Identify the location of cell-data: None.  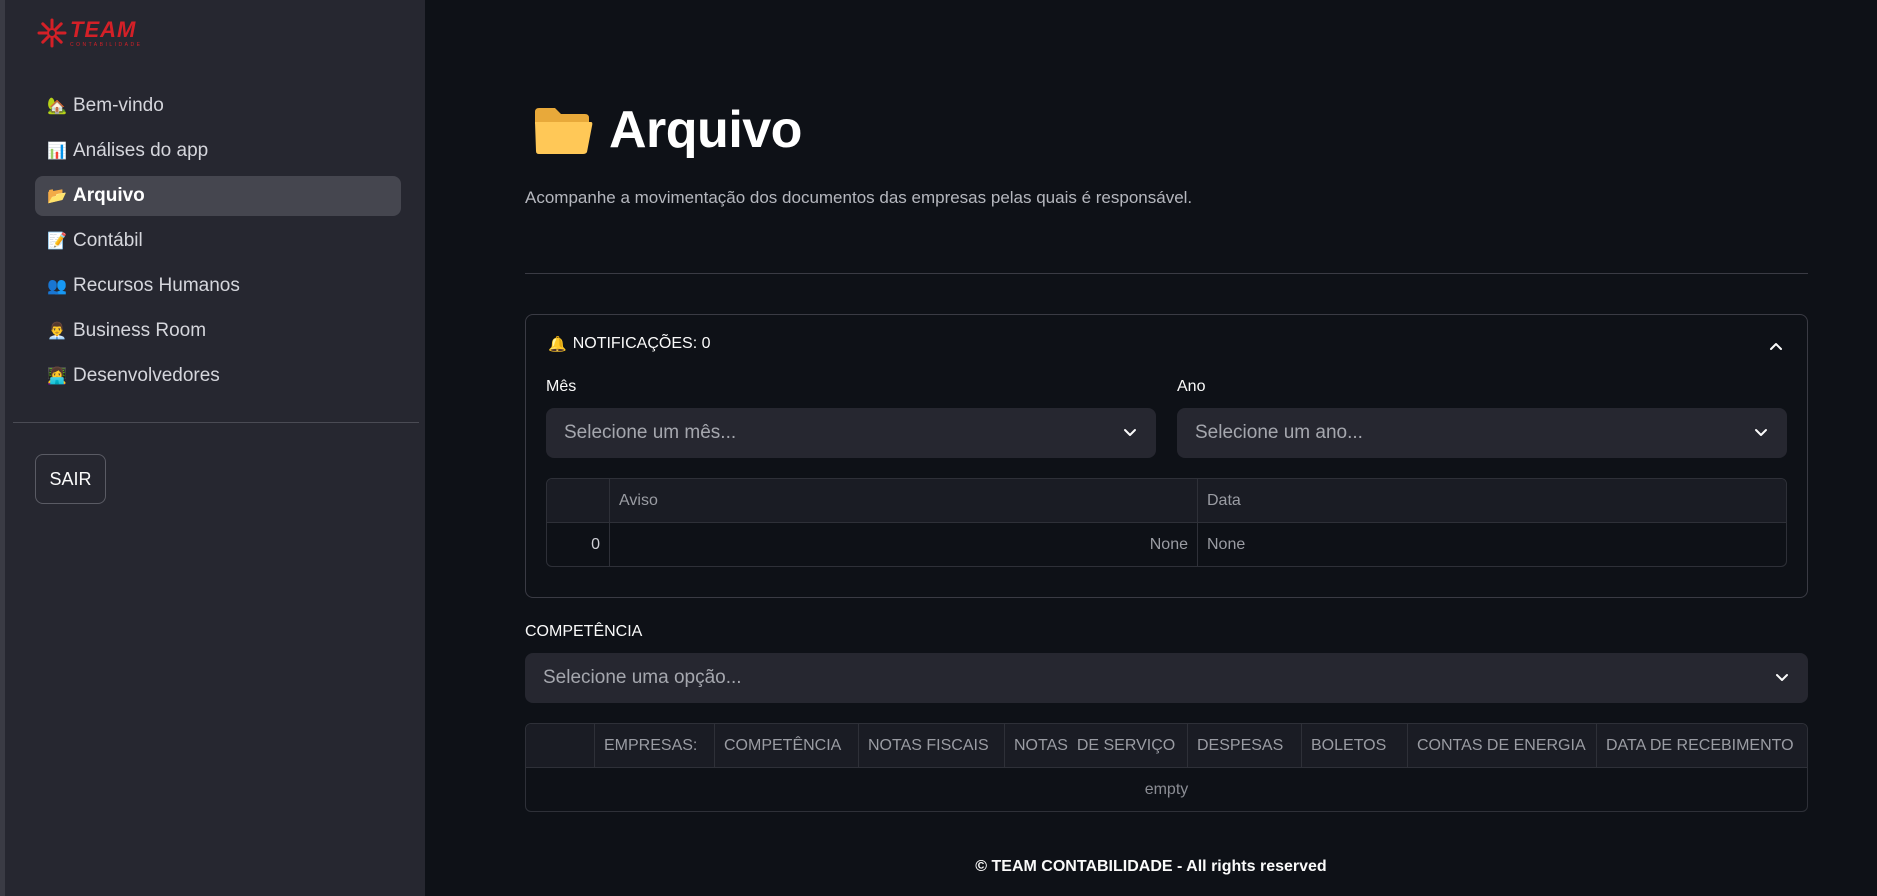
(1226, 544).